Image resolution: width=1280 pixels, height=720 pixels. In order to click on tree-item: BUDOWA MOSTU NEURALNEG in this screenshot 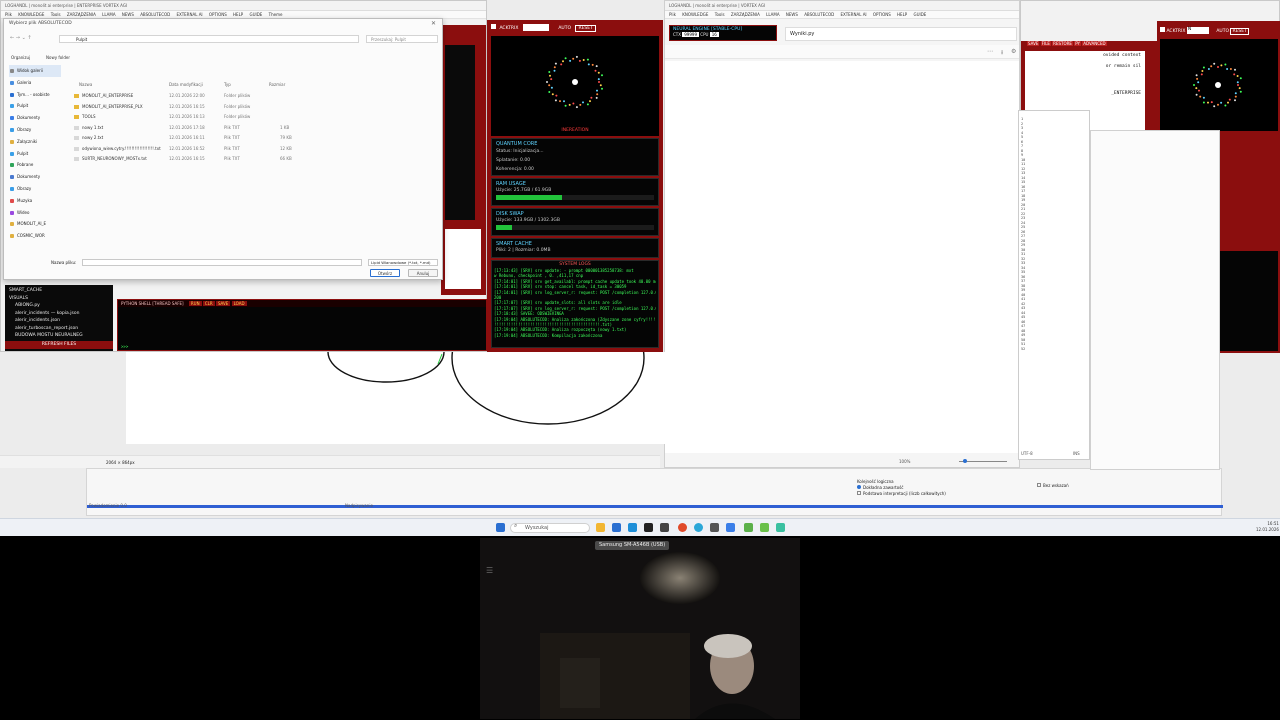, I will do `click(59, 336)`.